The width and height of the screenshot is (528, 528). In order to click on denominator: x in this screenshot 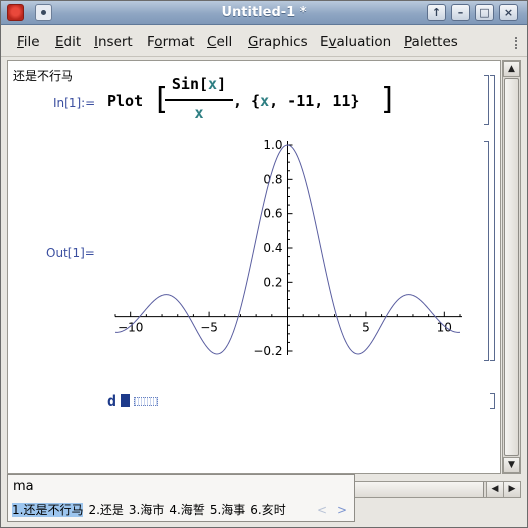, I will do `click(199, 113)`.